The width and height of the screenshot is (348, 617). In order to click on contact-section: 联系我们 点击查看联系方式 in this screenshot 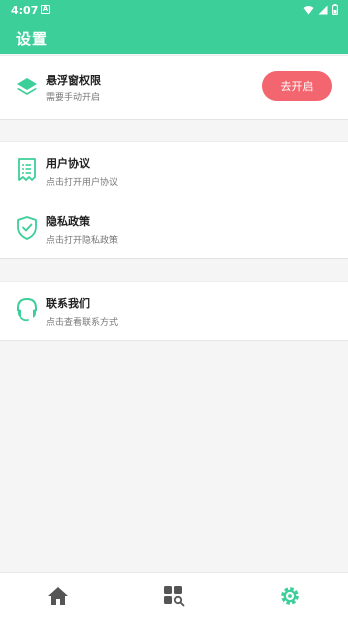, I will do `click(174, 311)`.